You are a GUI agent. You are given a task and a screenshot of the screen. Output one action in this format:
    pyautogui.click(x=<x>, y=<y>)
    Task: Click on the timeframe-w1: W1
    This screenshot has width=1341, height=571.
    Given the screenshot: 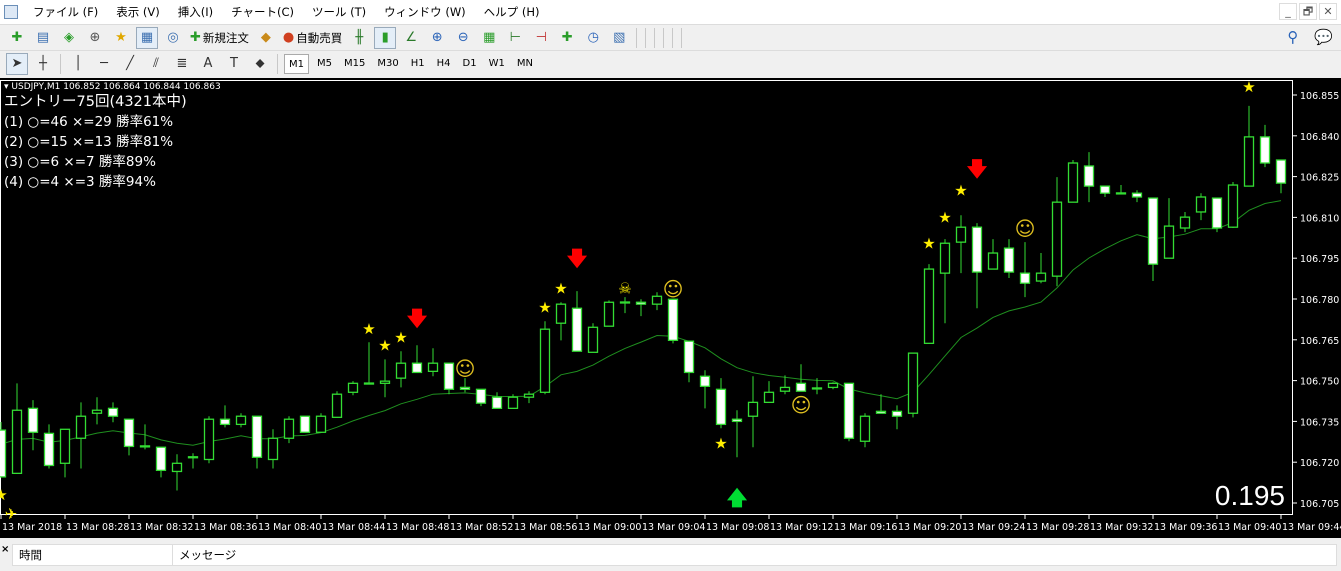 What is the action you would take?
    pyautogui.click(x=497, y=64)
    